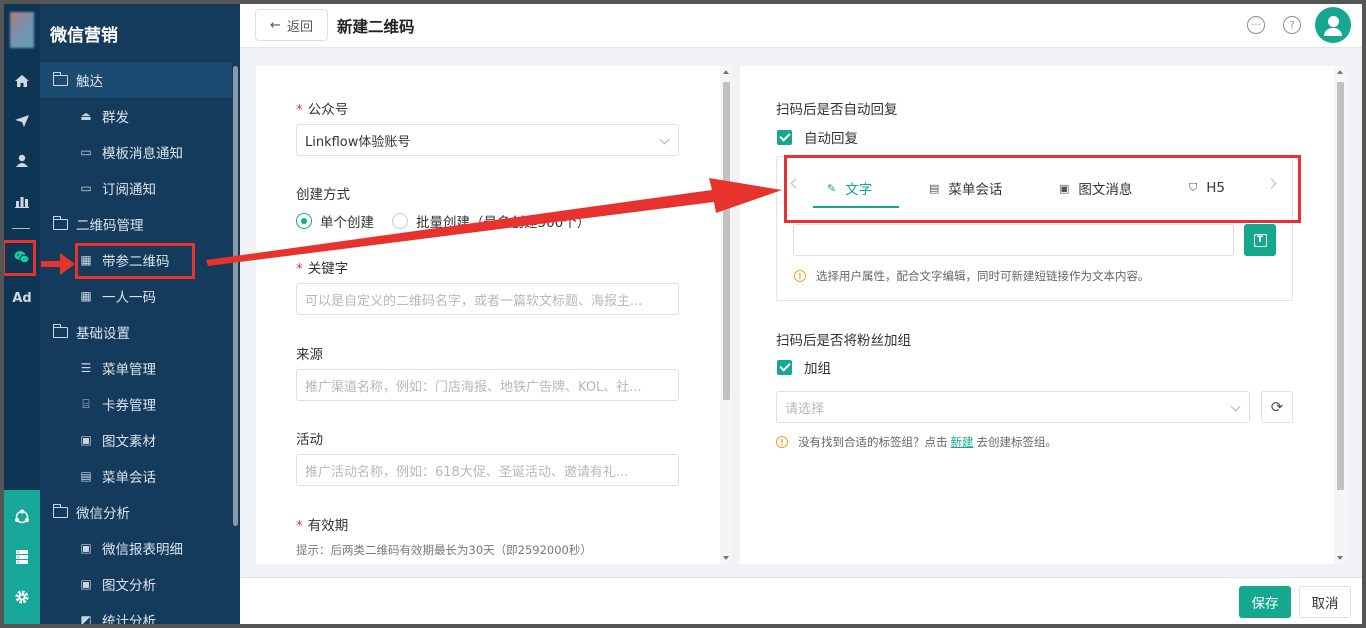 This screenshot has width=1366, height=628. Describe the element at coordinates (804, 367) in the screenshot. I see `group-checkbox: 加组` at that location.